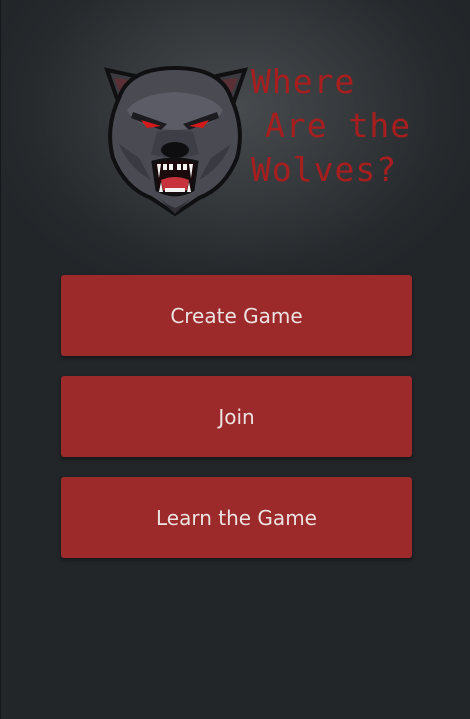 Image resolution: width=470 pixels, height=719 pixels. I want to click on game-logo: Where Are the Wolves?, so click(255, 138).